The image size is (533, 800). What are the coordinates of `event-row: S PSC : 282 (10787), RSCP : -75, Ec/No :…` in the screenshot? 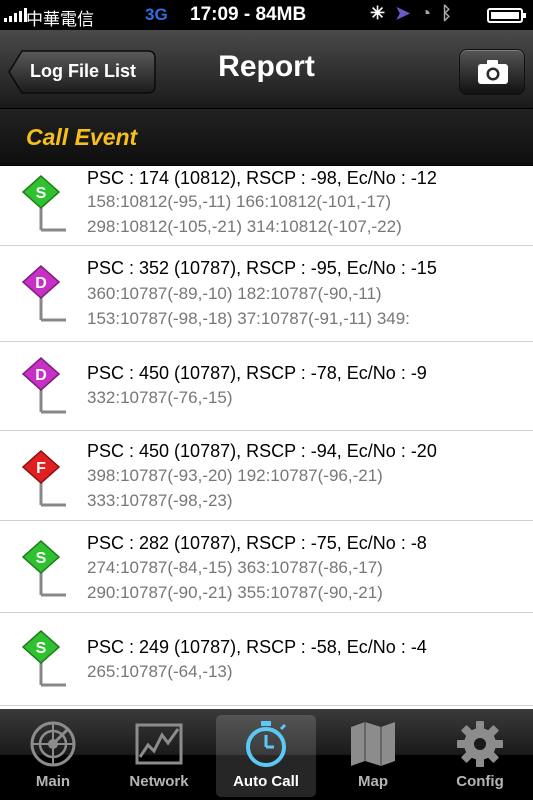 It's located at (266, 567).